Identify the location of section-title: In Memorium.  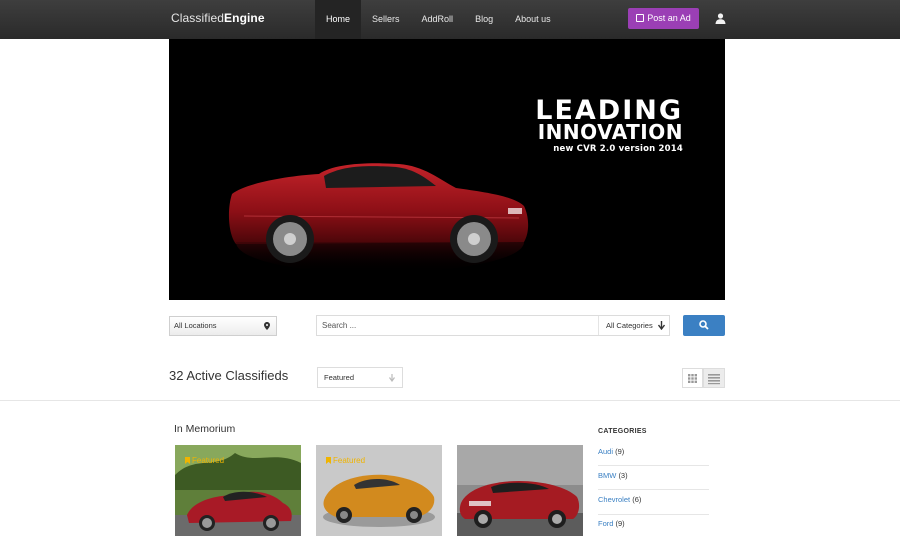
(205, 429).